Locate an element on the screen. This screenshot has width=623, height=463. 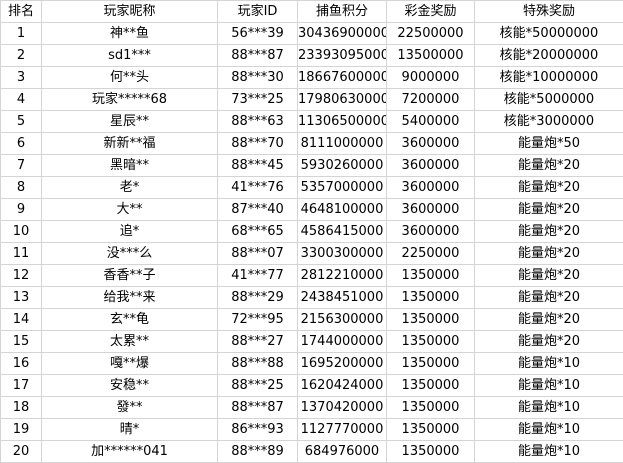
rank-cell: 2 is located at coordinates (21, 56).